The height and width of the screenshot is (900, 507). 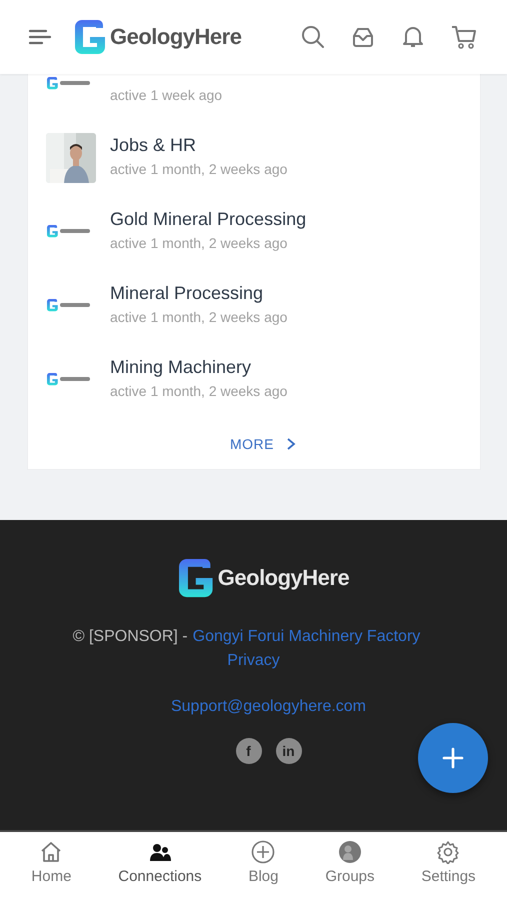 What do you see at coordinates (199, 293) in the screenshot?
I see `group-title: Mineral Processing` at bounding box center [199, 293].